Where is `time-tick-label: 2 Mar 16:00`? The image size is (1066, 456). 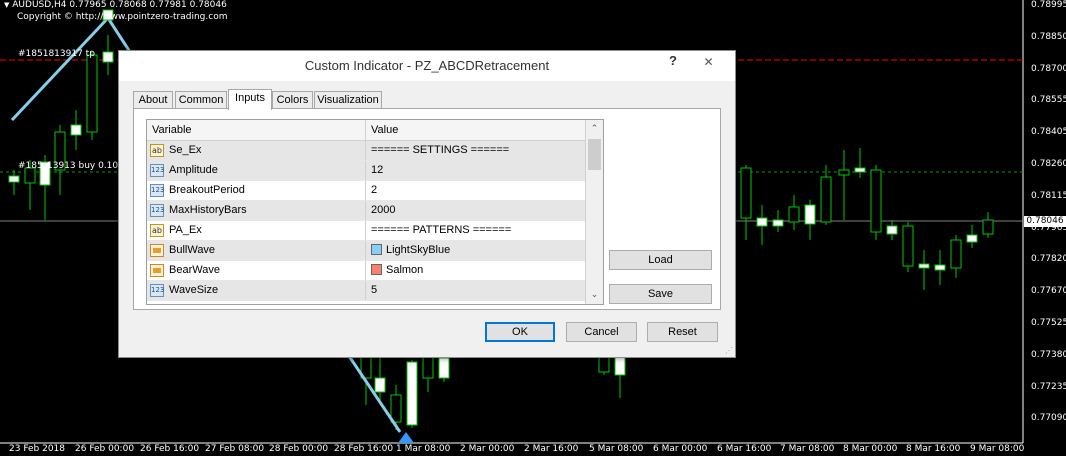 time-tick-label: 2 Mar 16:00 is located at coordinates (551, 449).